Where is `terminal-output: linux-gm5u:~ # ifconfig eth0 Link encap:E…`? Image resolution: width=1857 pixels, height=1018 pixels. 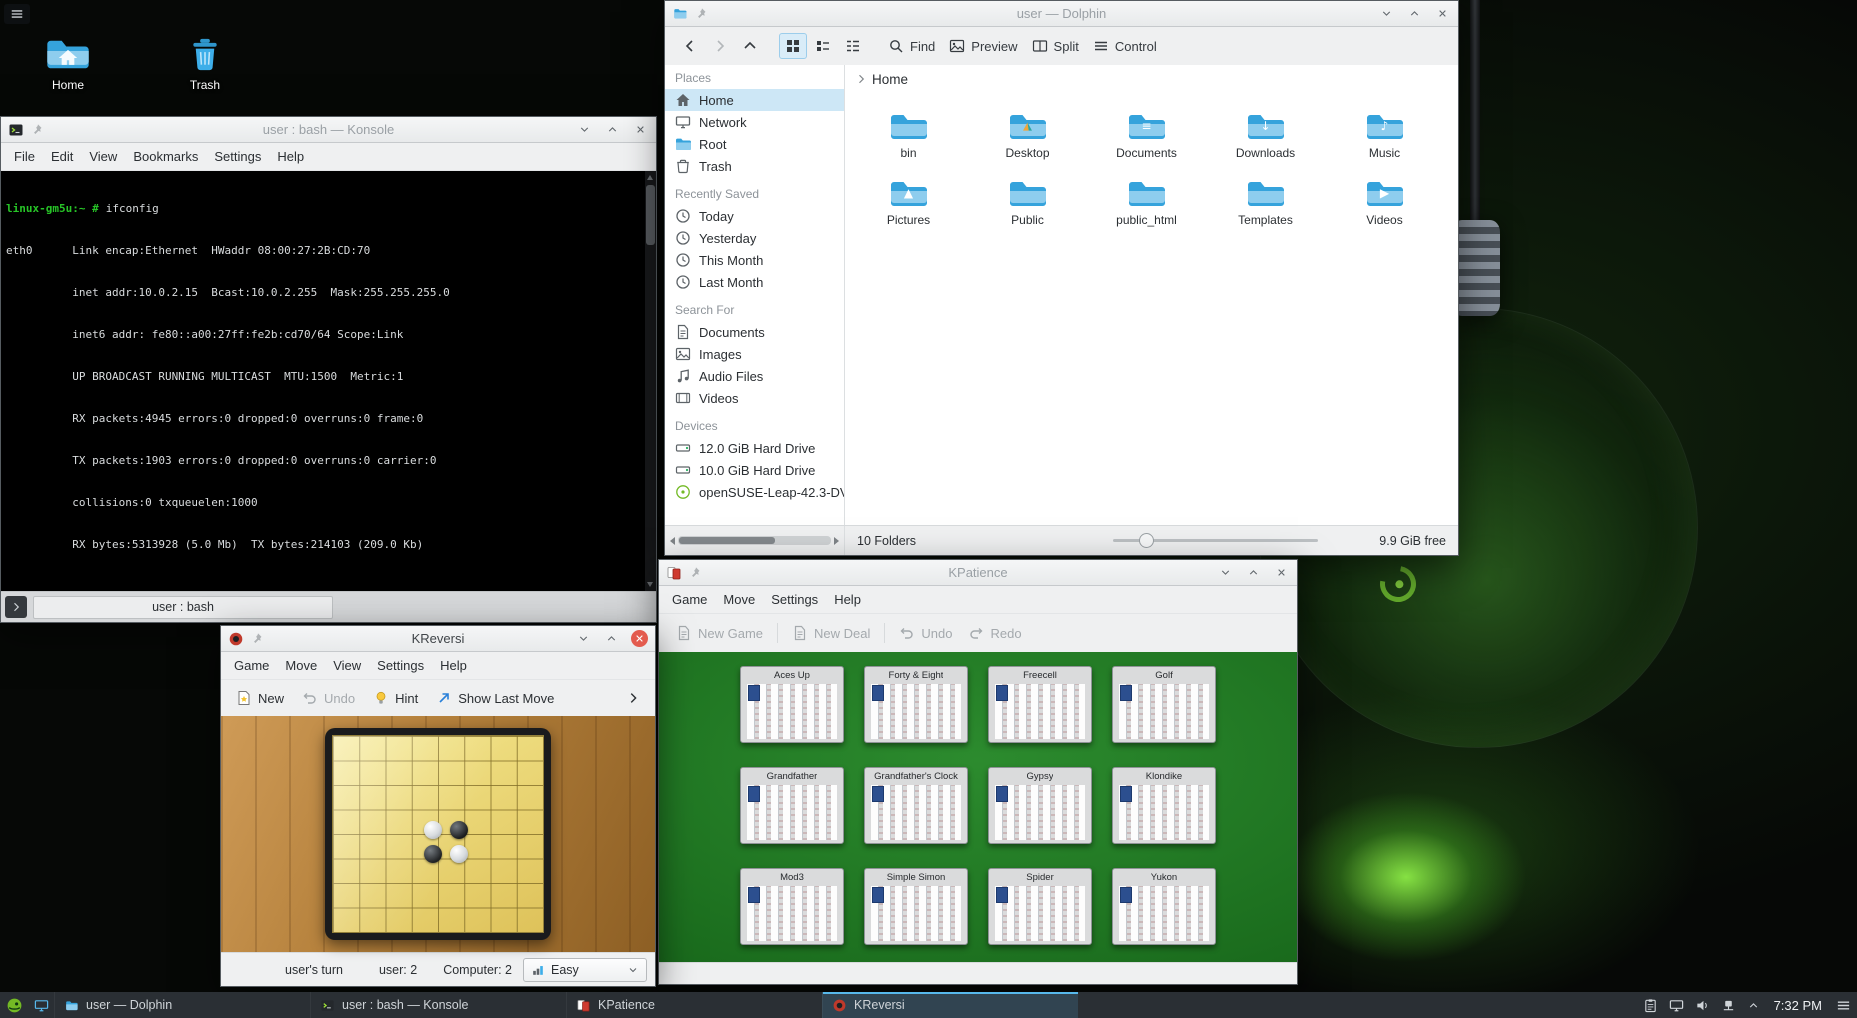 terminal-output: linux-gm5u:~ # ifconfig eth0 Link encap:E… is located at coordinates (328, 381).